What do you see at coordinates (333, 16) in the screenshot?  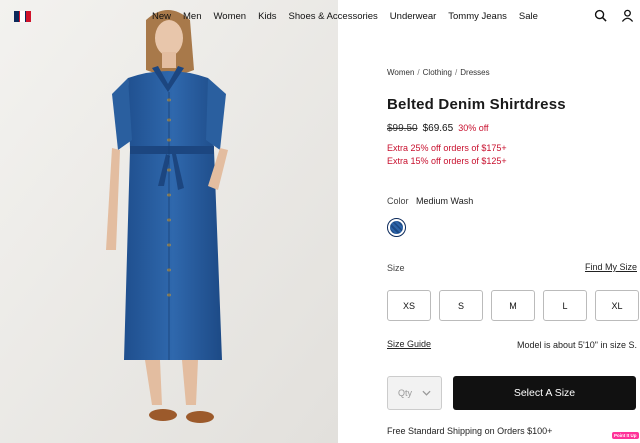 I see `nav-item-shoes-accessories: Shoes & Accessories` at bounding box center [333, 16].